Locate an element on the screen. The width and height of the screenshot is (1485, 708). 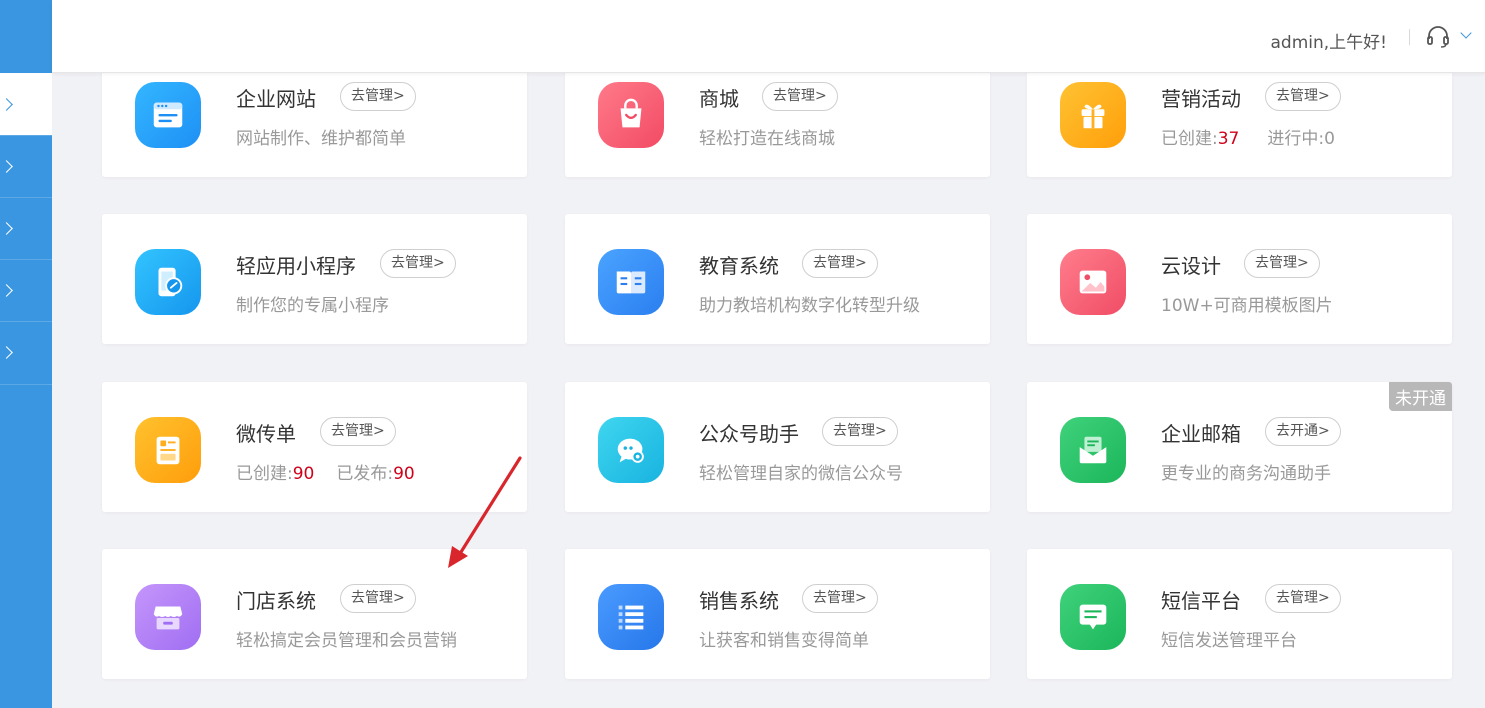
shopping-bag-icon is located at coordinates (631, 115).